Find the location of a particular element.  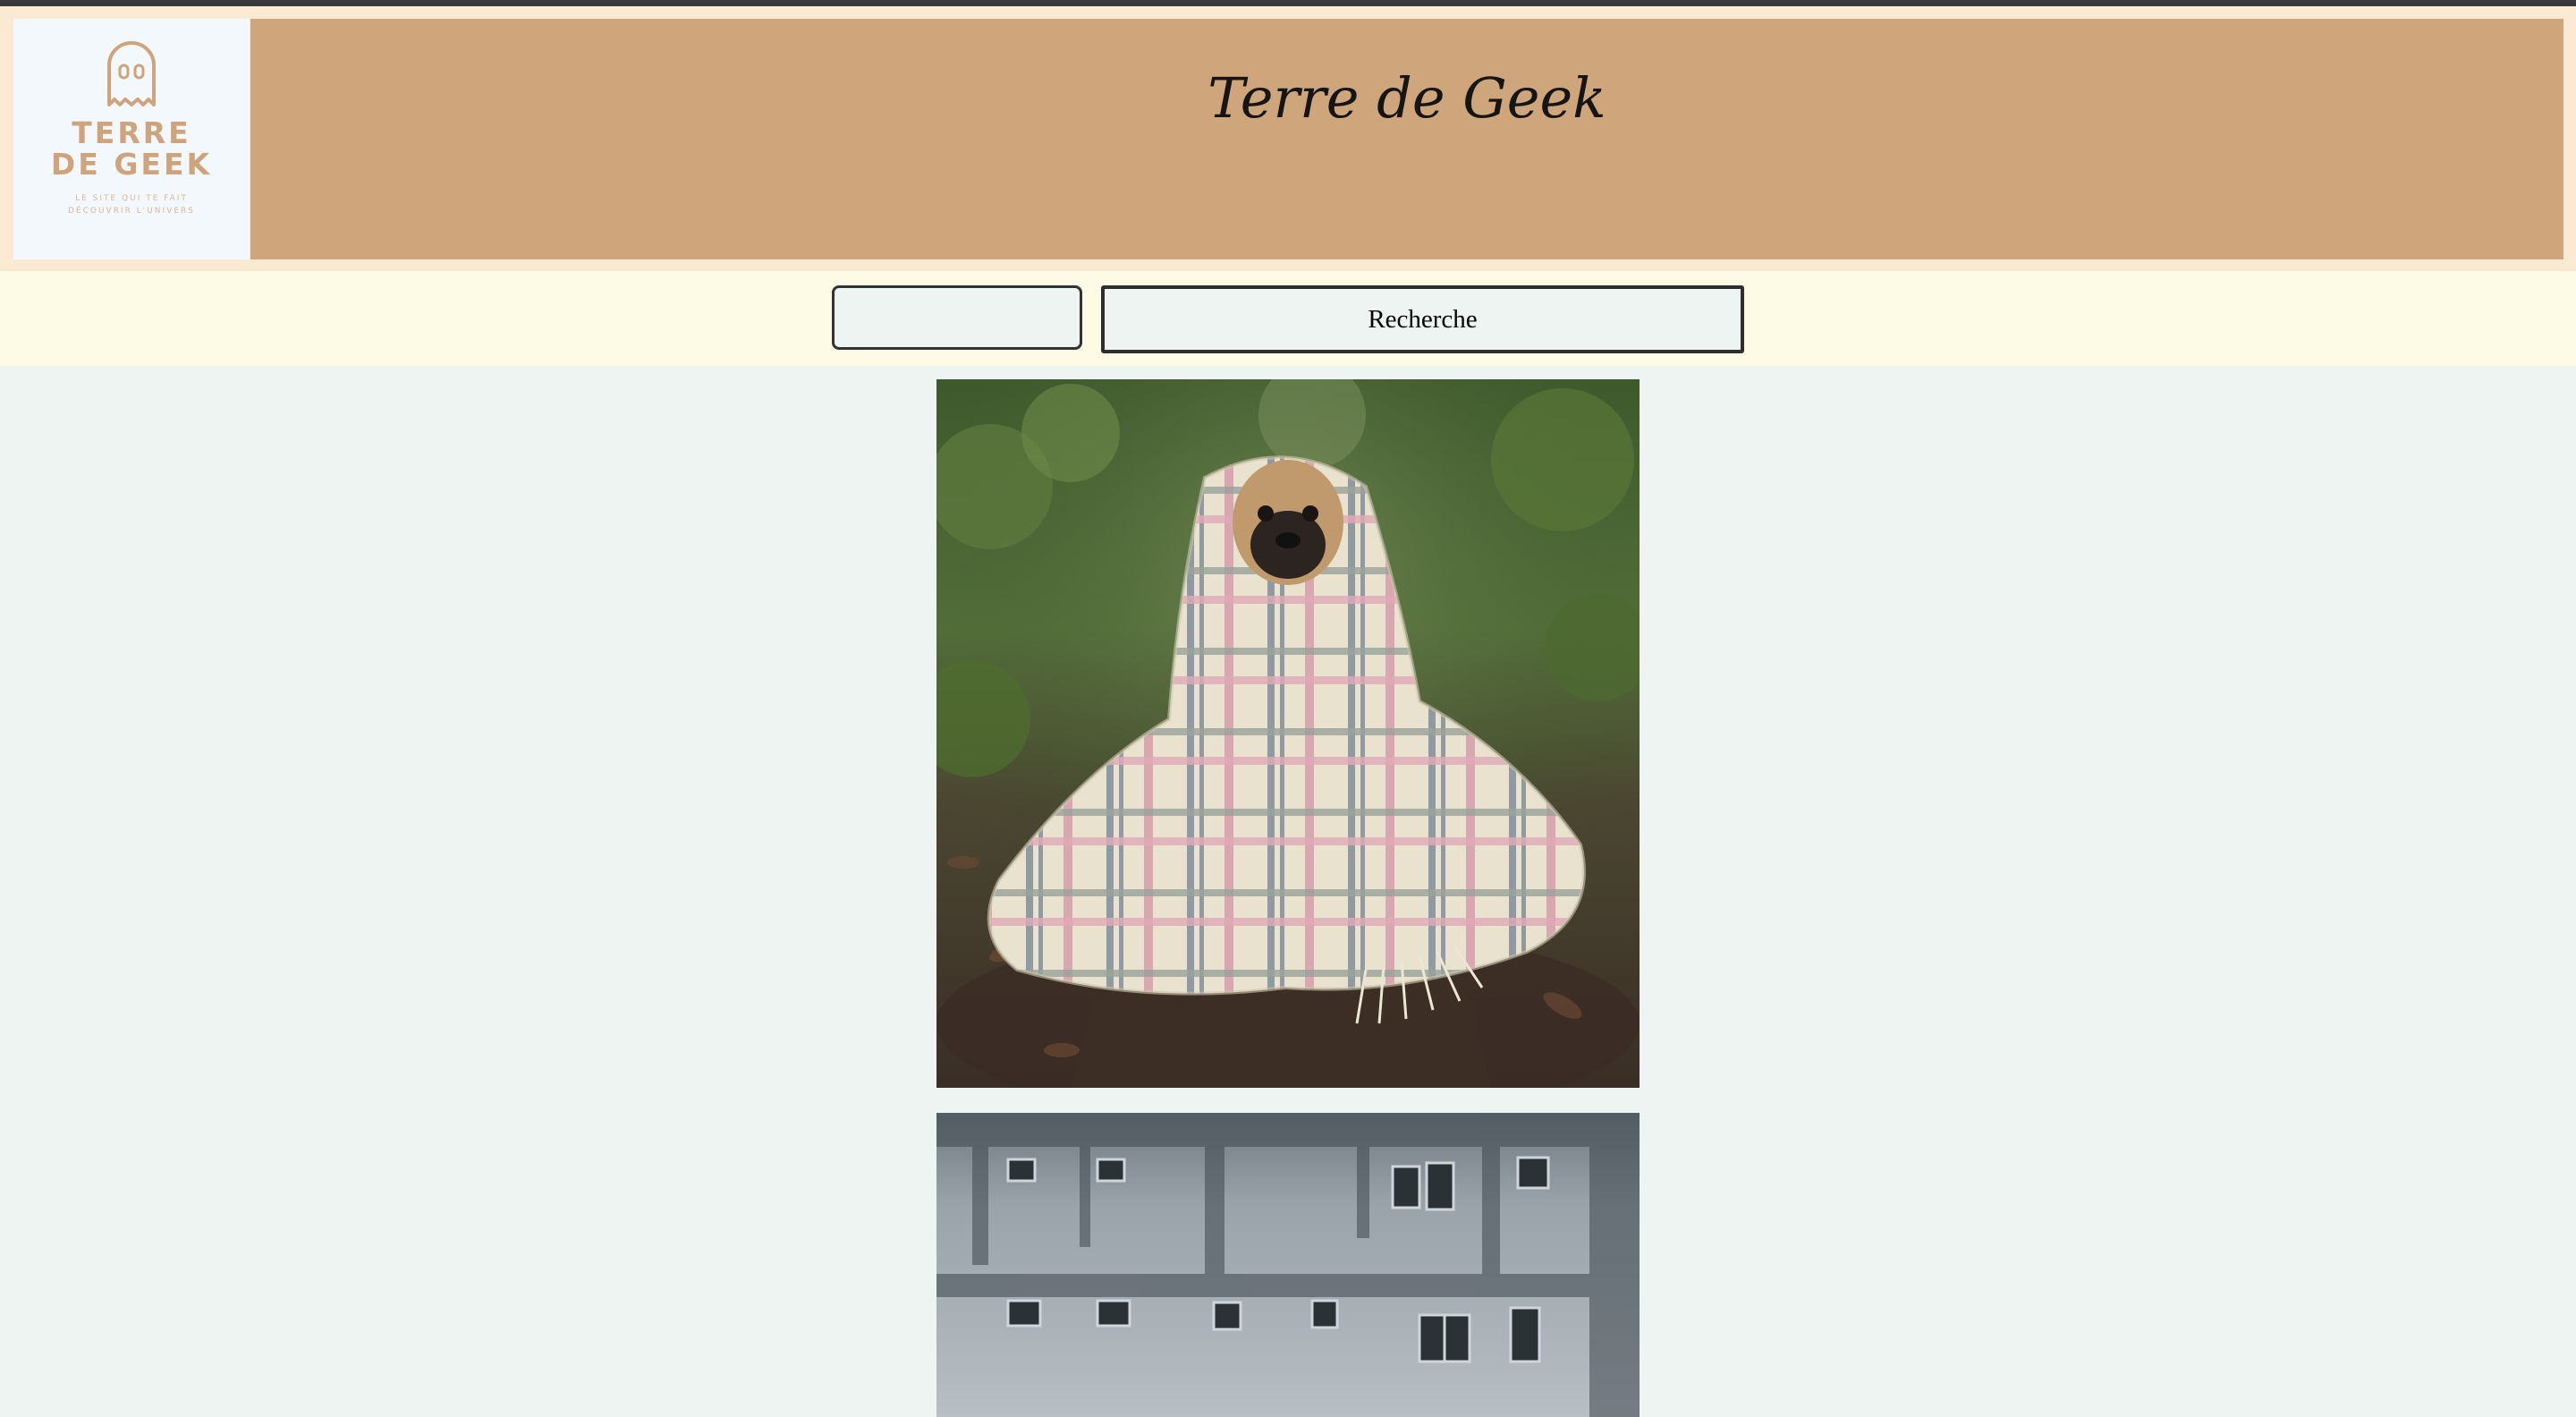

logo-title: TERRE DE GEEK is located at coordinates (131, 148).